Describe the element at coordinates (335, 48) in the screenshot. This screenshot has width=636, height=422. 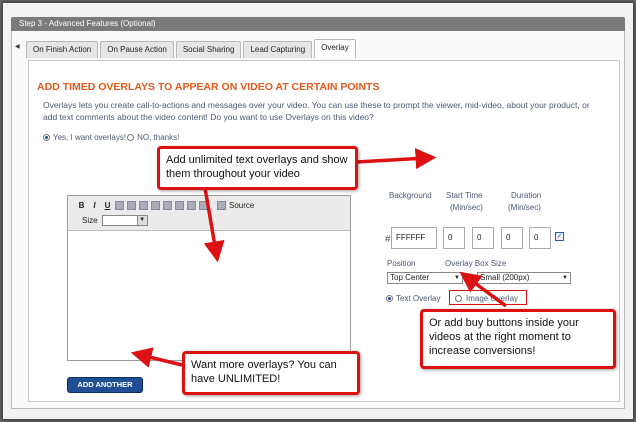
I see `tab-overlay: Overlay` at that location.